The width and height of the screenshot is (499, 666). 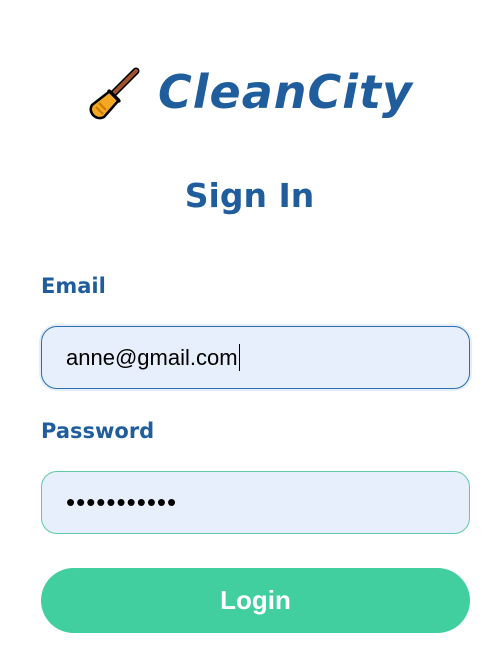 What do you see at coordinates (249, 195) in the screenshot?
I see `page-title: Sign In` at bounding box center [249, 195].